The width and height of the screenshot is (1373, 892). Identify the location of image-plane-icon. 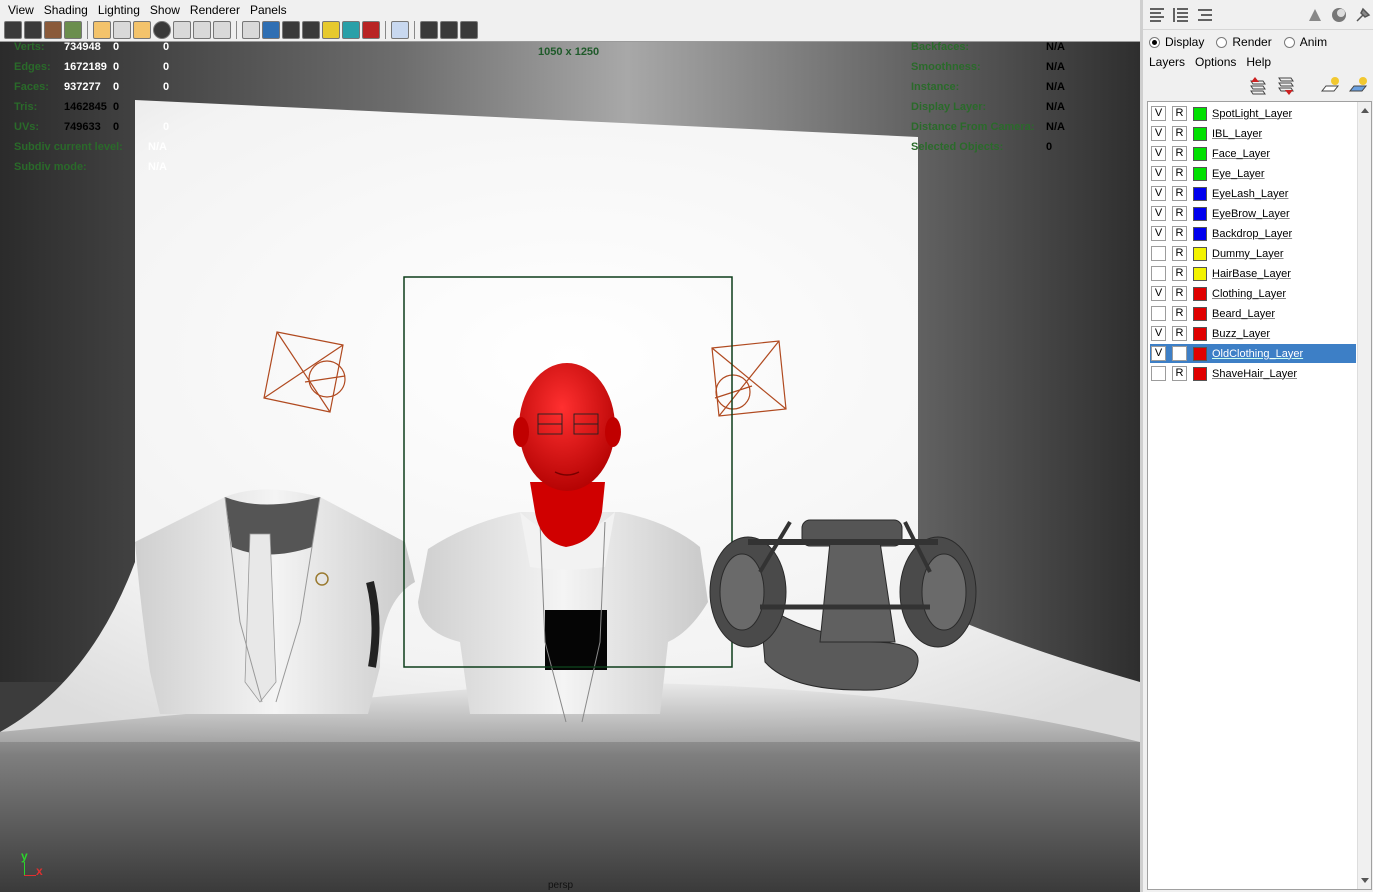
(73, 30).